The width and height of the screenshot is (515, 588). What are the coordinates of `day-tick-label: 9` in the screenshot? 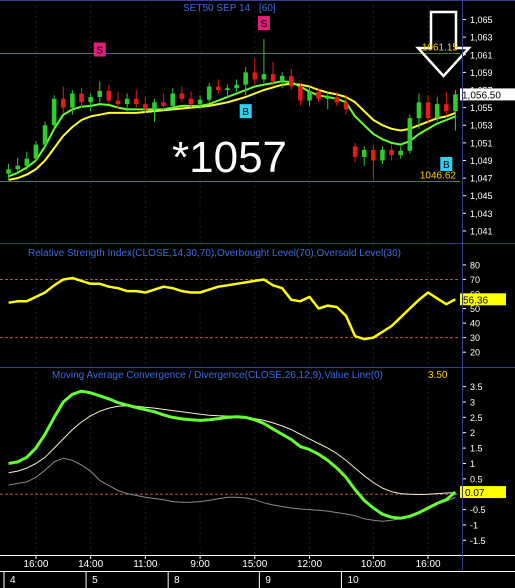 It's located at (268, 580).